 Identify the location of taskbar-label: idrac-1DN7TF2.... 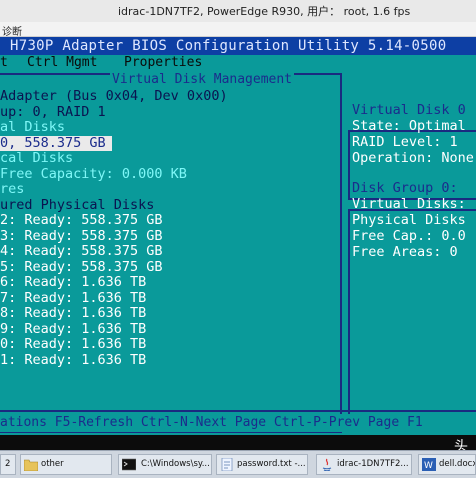
(373, 464).